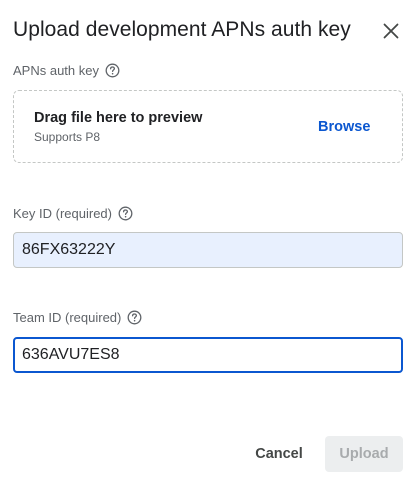 The width and height of the screenshot is (418, 490). I want to click on close-button, so click(391, 31).